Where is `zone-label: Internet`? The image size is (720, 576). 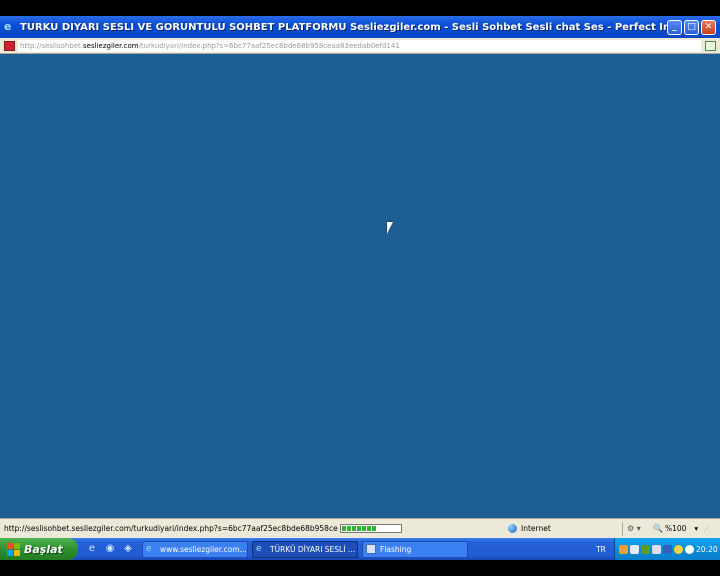
zone-label: Internet is located at coordinates (536, 528).